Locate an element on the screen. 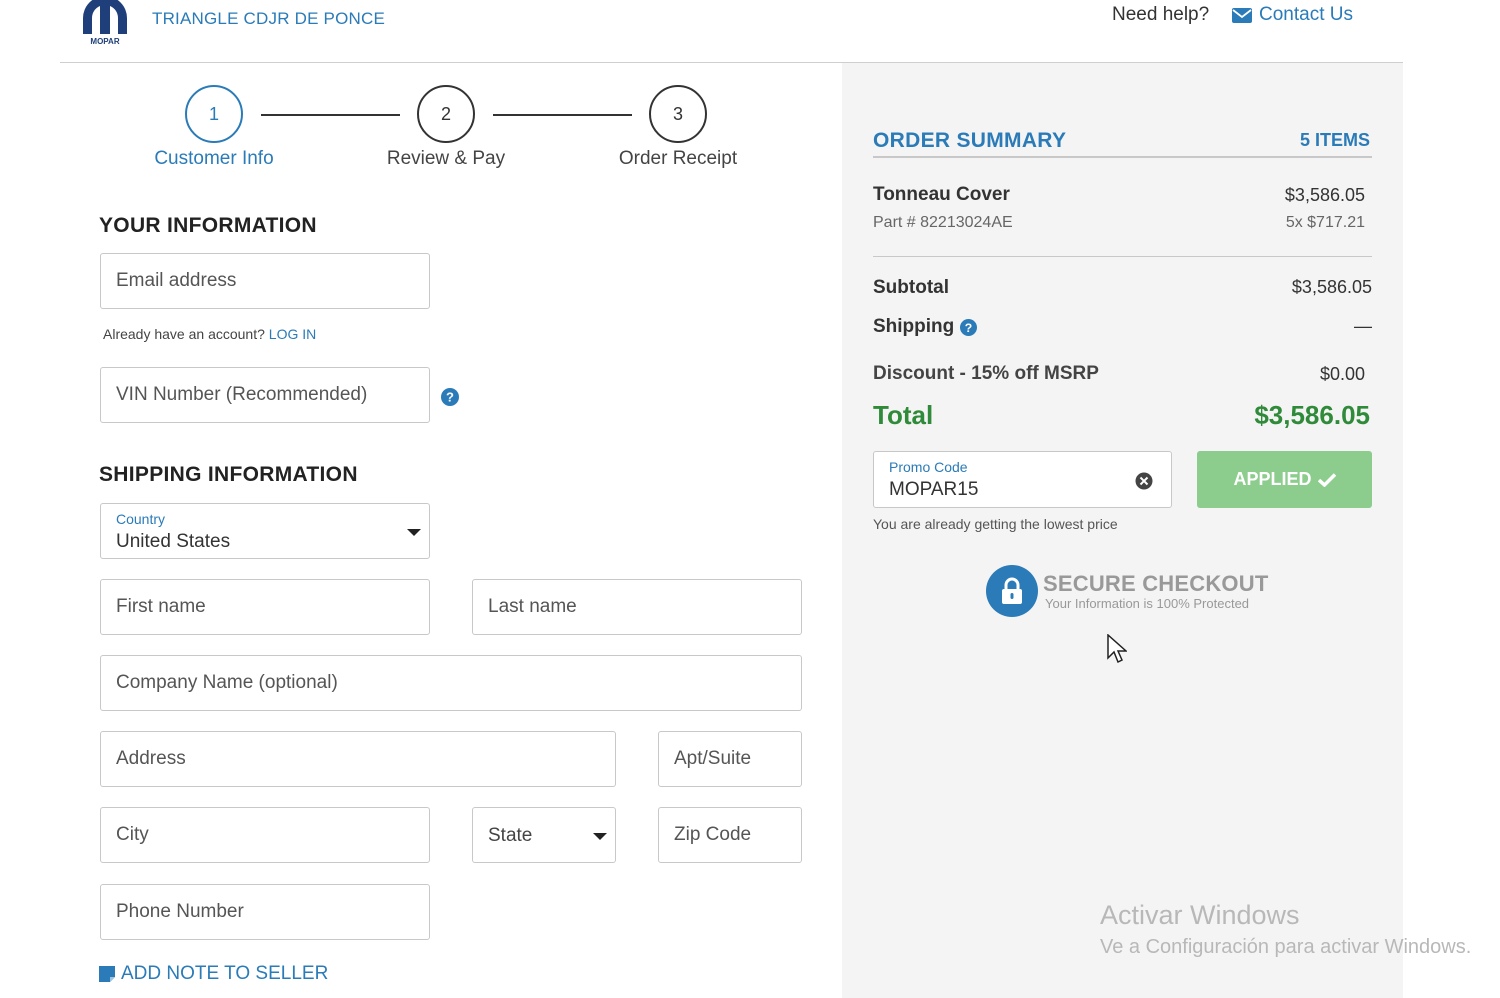 Image resolution: width=1500 pixels, height=998 pixels. discount-value: $0.00 is located at coordinates (1342, 374).